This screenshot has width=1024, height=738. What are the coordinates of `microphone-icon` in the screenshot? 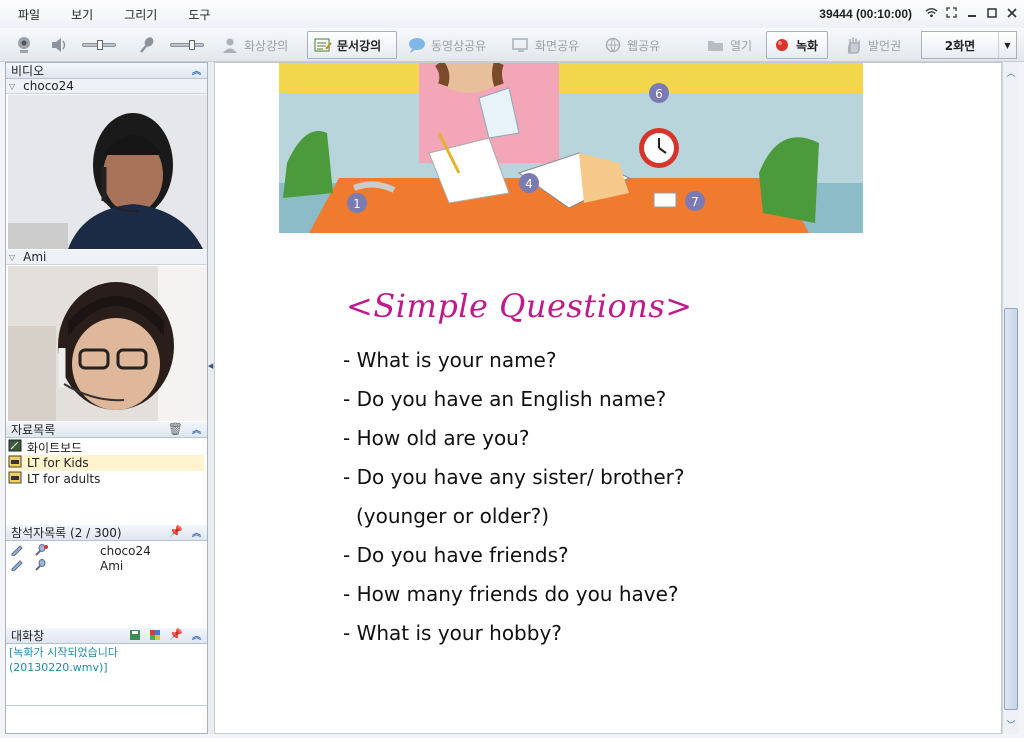 It's located at (147, 45).